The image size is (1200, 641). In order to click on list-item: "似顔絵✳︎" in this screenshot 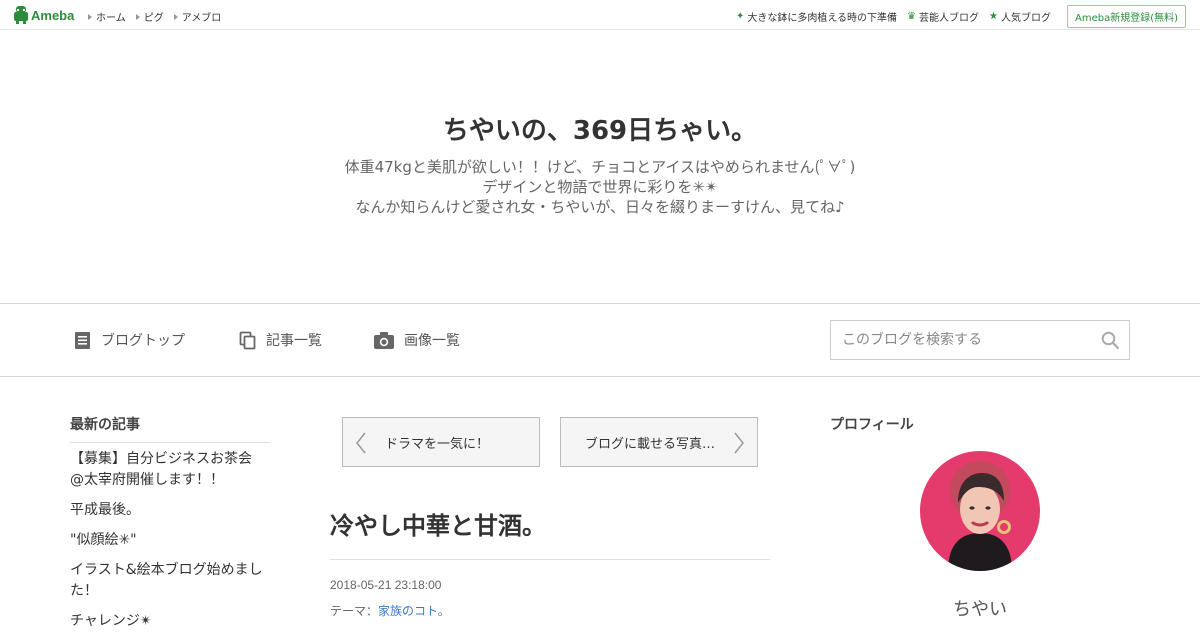, I will do `click(170, 540)`.